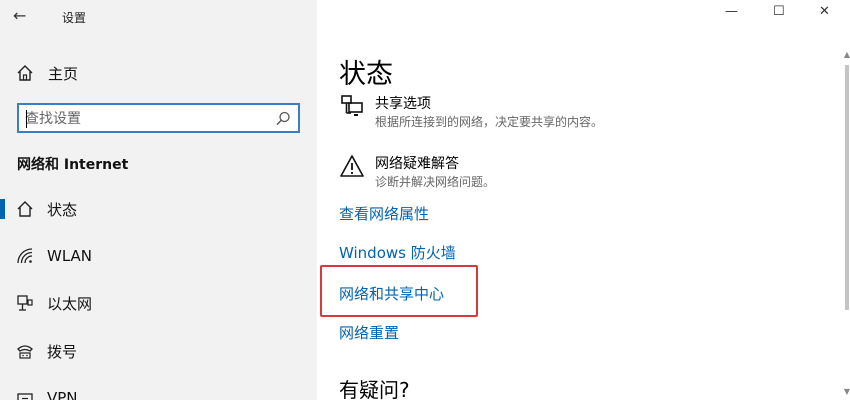 The image size is (850, 400). Describe the element at coordinates (62, 209) in the screenshot. I see `sidebar-item-label: 状态` at that location.